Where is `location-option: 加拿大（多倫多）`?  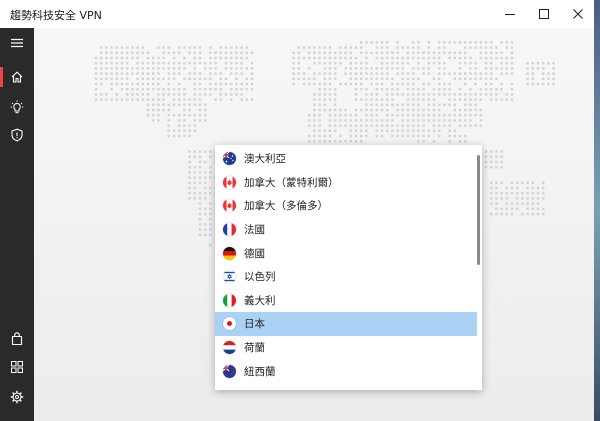
location-option: 加拿大（多倫多） is located at coordinates (346, 206).